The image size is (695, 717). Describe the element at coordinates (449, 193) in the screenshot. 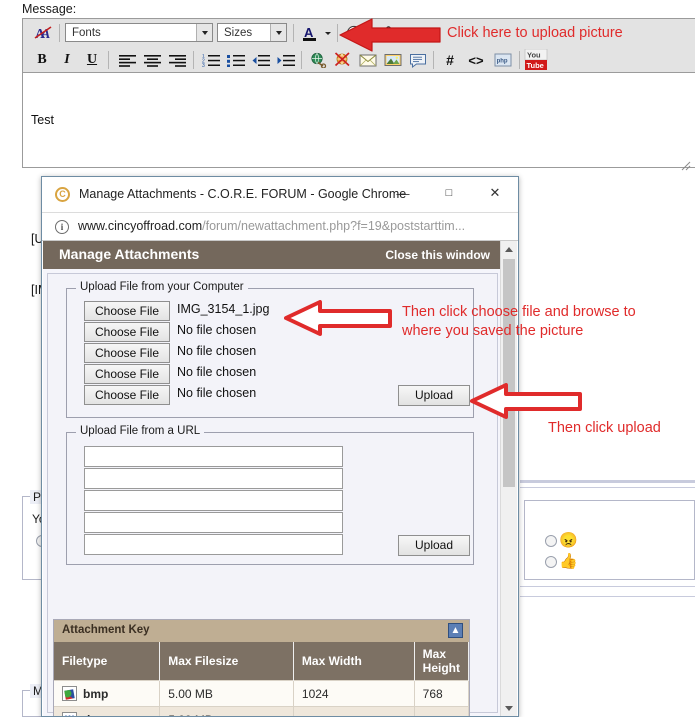

I see `maximize-button: □` at that location.